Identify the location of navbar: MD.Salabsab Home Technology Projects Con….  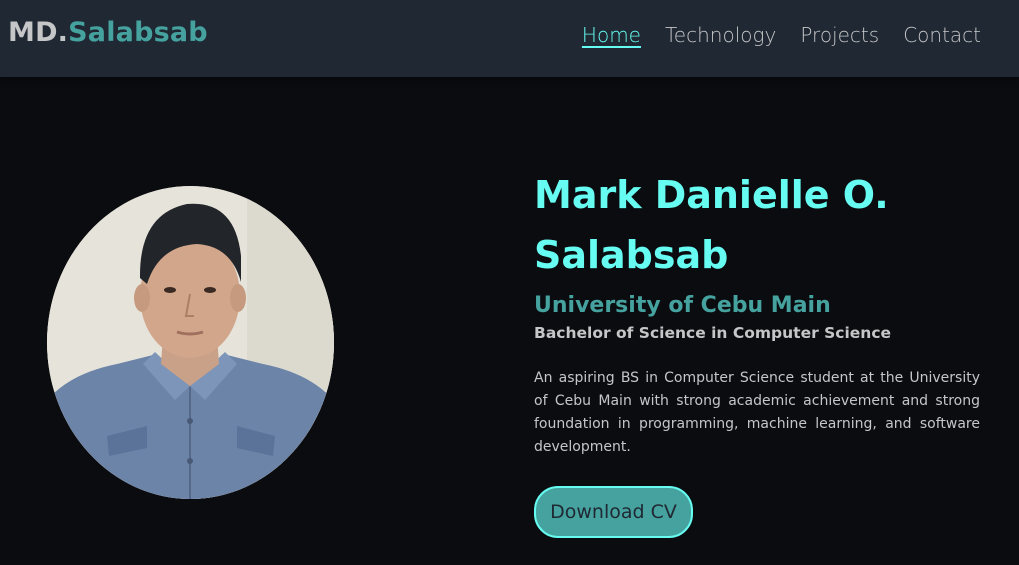
(509, 38).